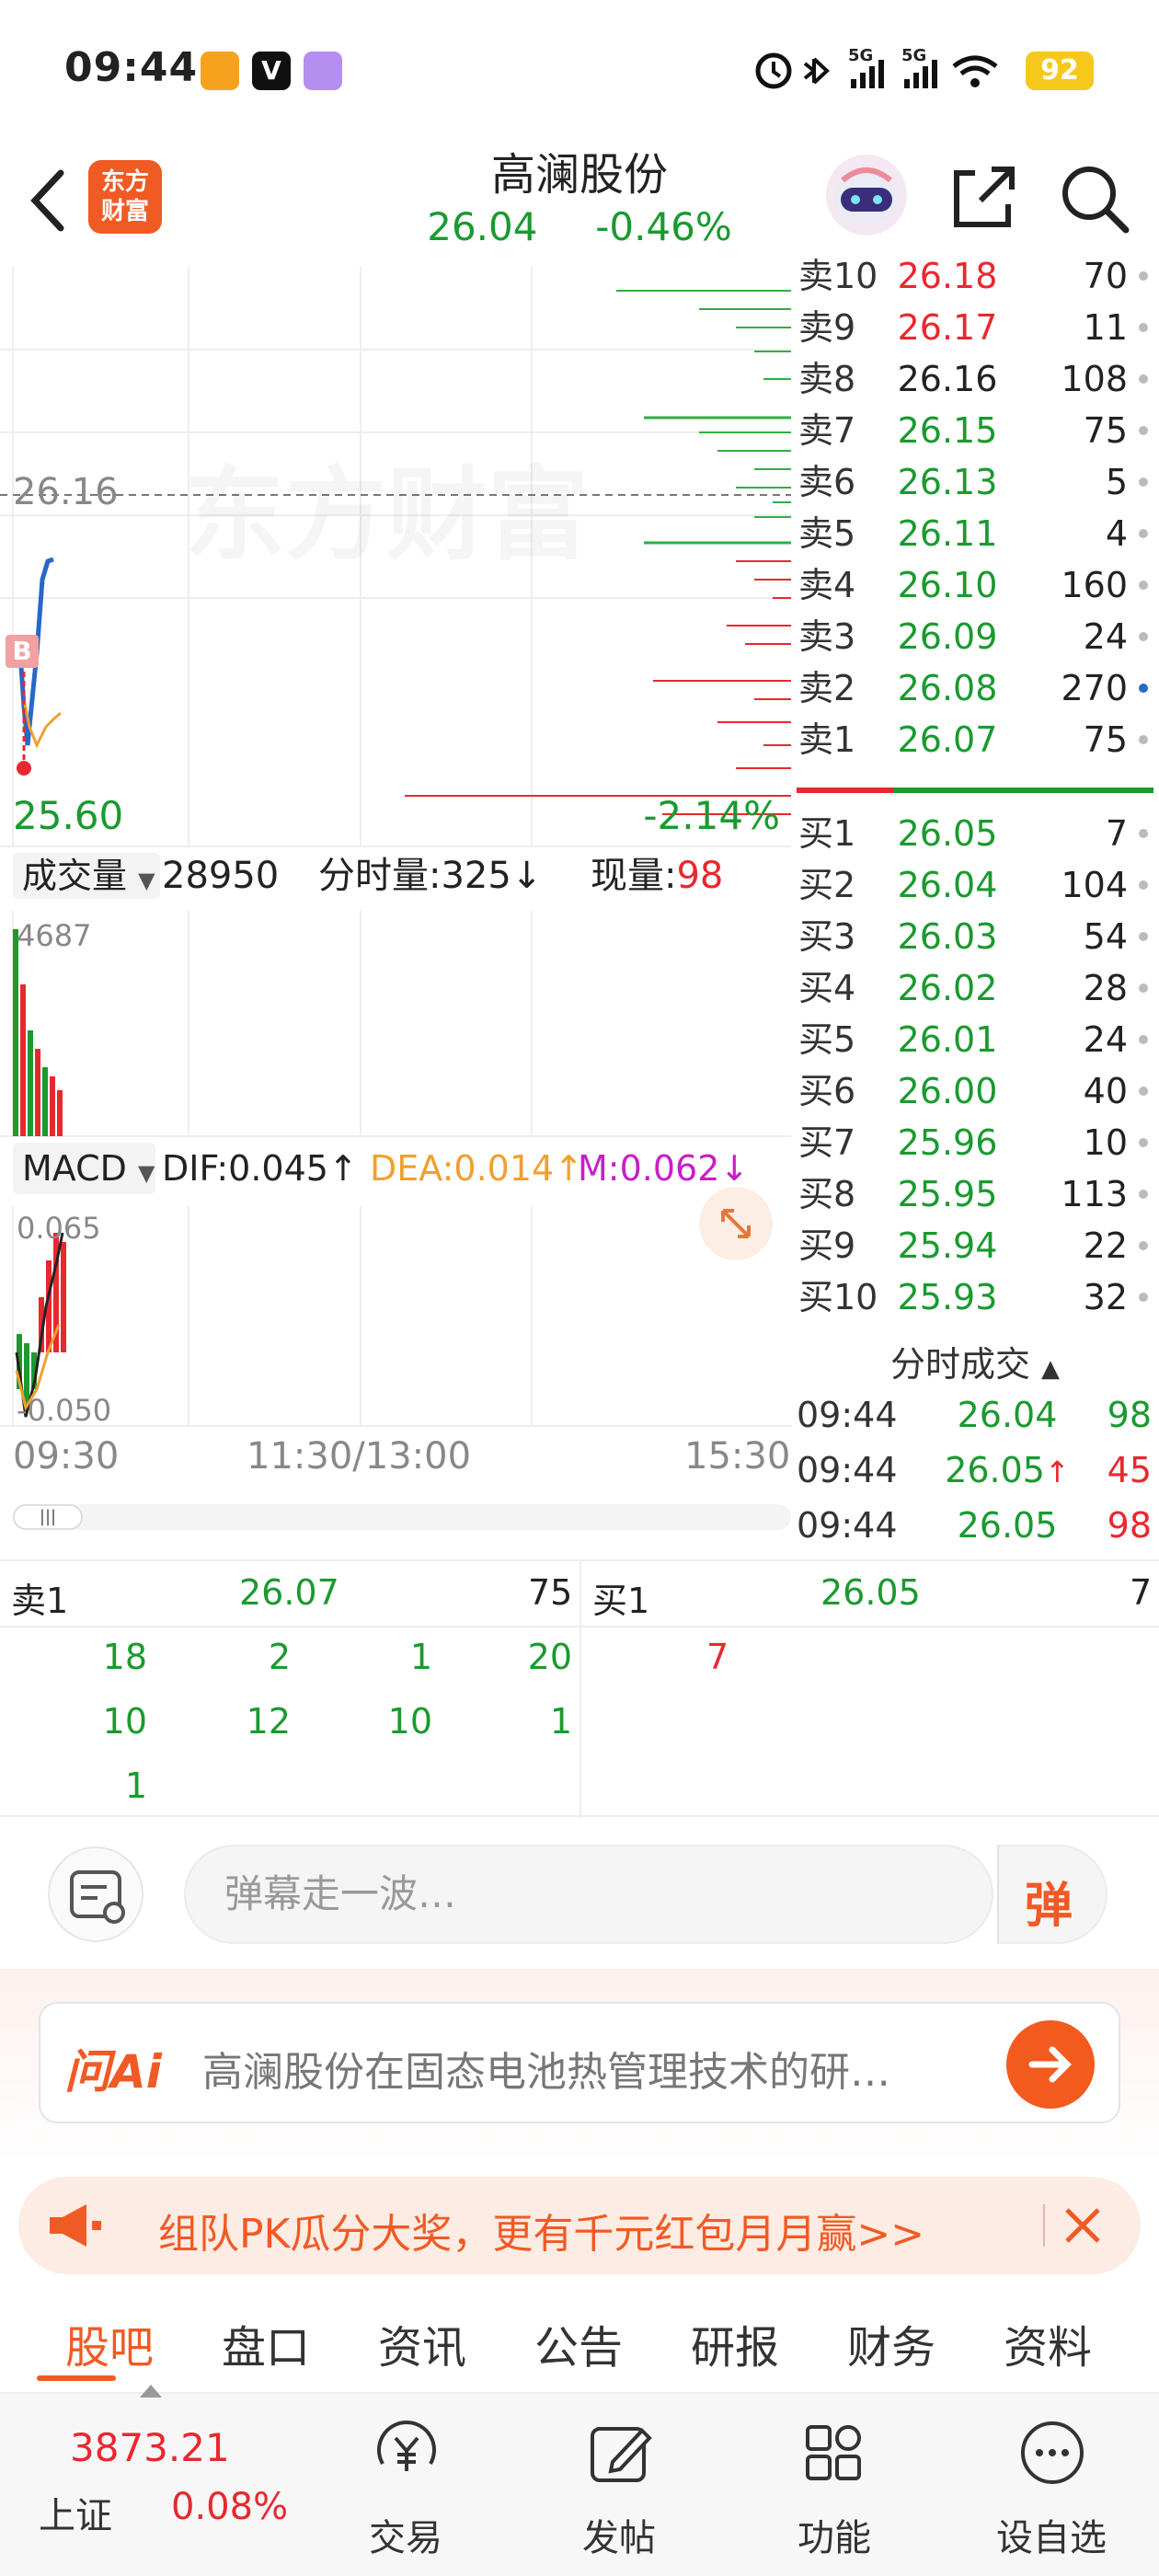 This screenshot has height=2576, width=1159. I want to click on orderbook-row: 卖8 26.16 108, so click(975, 379).